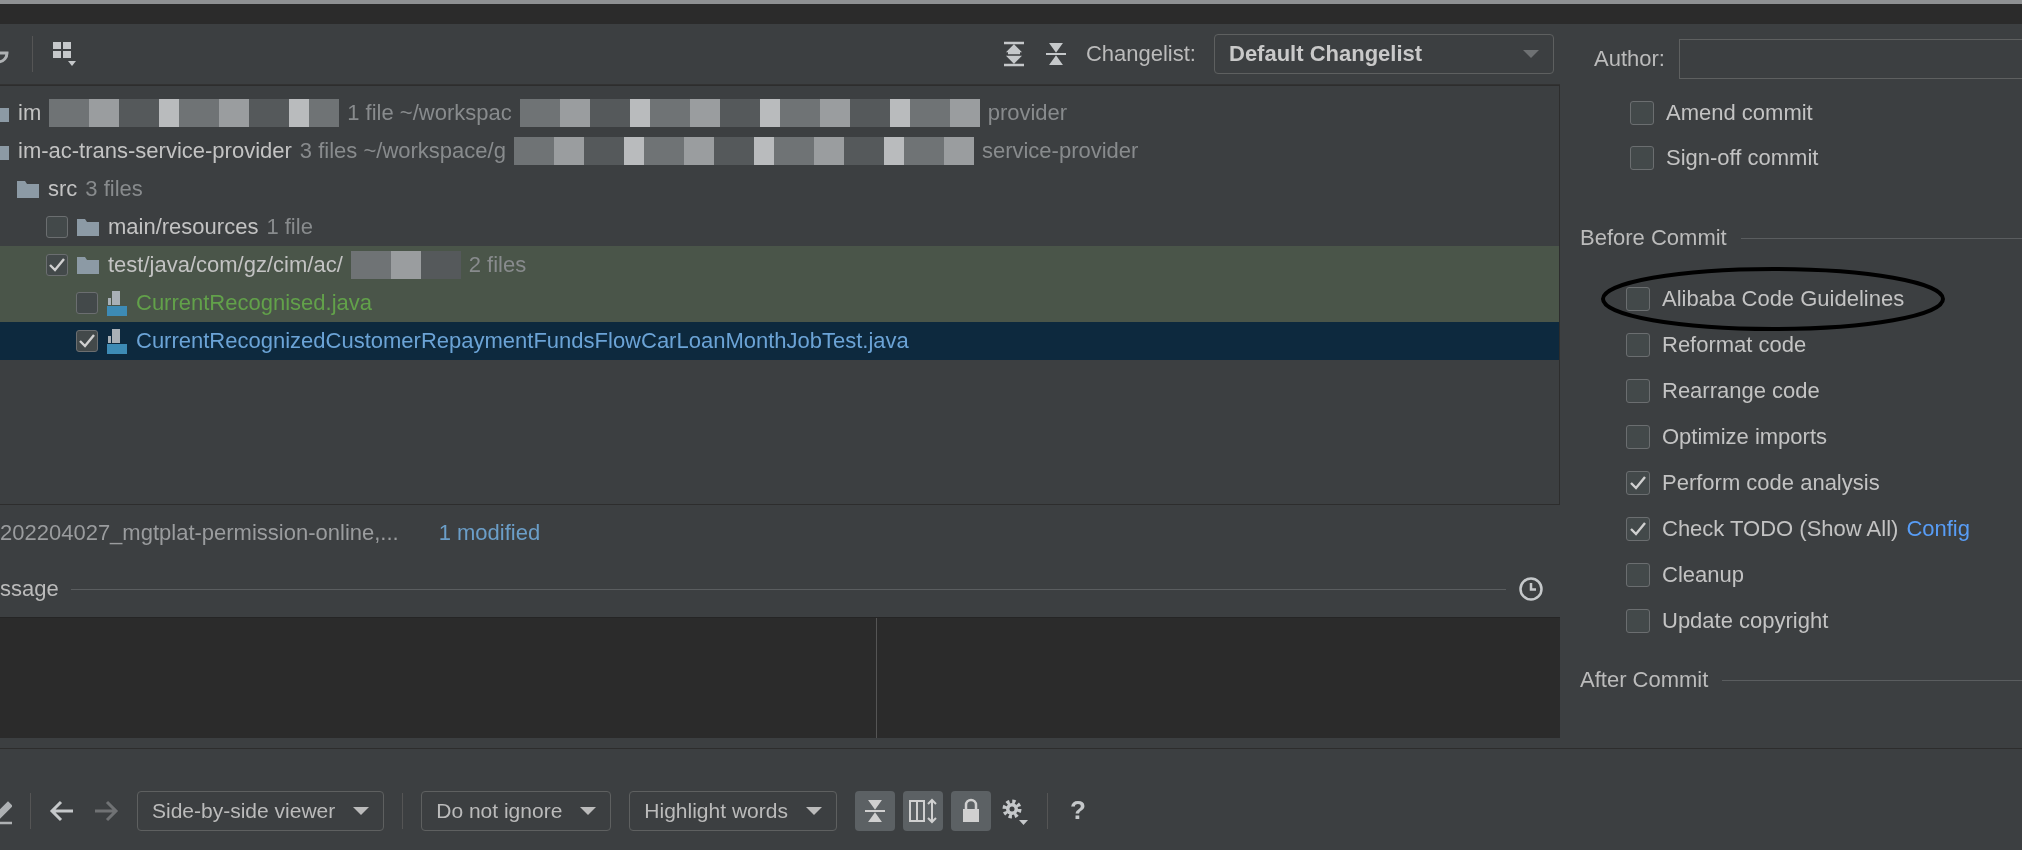  I want to click on node-name: CurrentRecognised.java, so click(254, 303).